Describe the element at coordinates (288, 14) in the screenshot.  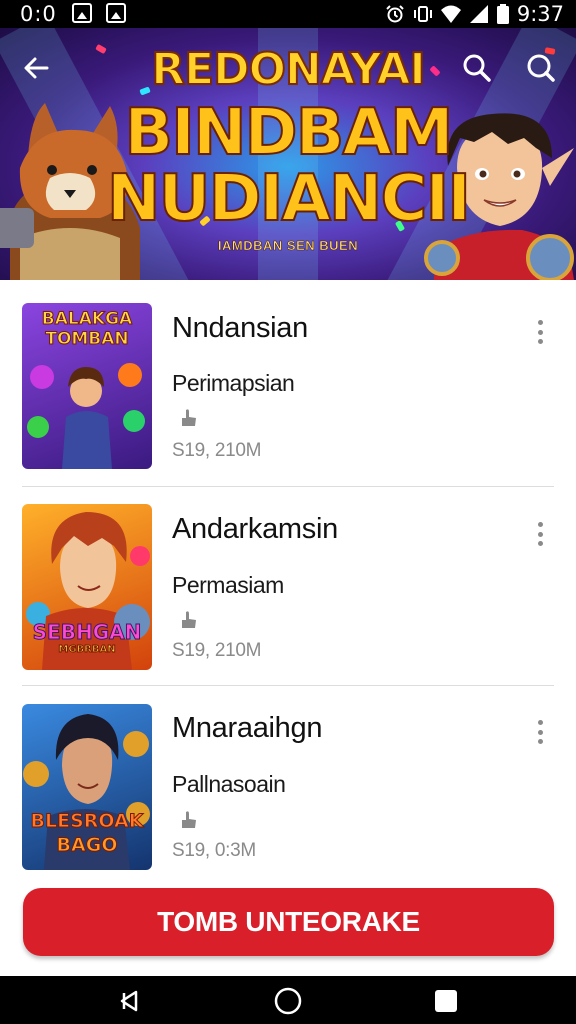
I see `status-bar: 0:0 9:37` at that location.